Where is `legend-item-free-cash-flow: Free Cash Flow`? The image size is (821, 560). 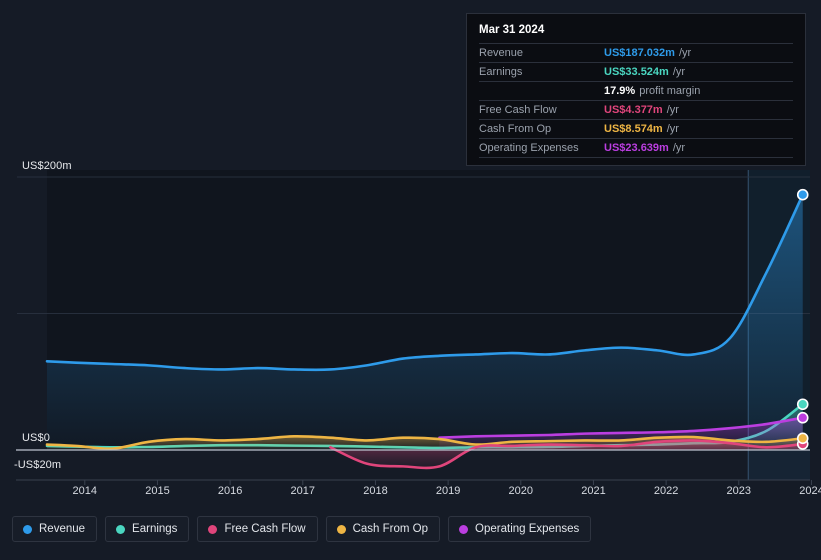
legend-item-free-cash-flow: Free Cash Flow is located at coordinates (257, 529).